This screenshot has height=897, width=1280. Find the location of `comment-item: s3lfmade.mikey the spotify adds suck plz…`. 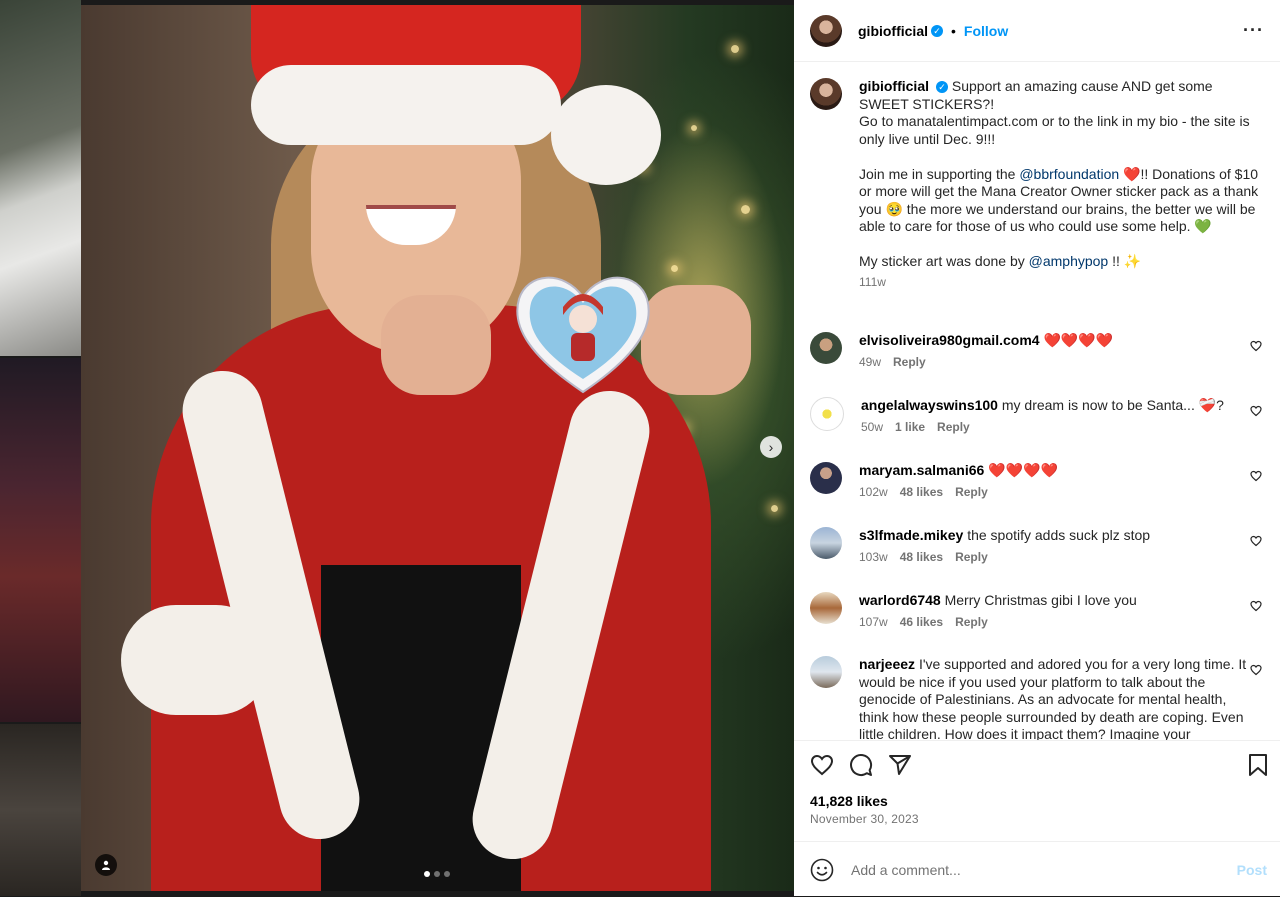

comment-item: s3lfmade.mikey the spotify adds suck plz… is located at coordinates (1040, 546).